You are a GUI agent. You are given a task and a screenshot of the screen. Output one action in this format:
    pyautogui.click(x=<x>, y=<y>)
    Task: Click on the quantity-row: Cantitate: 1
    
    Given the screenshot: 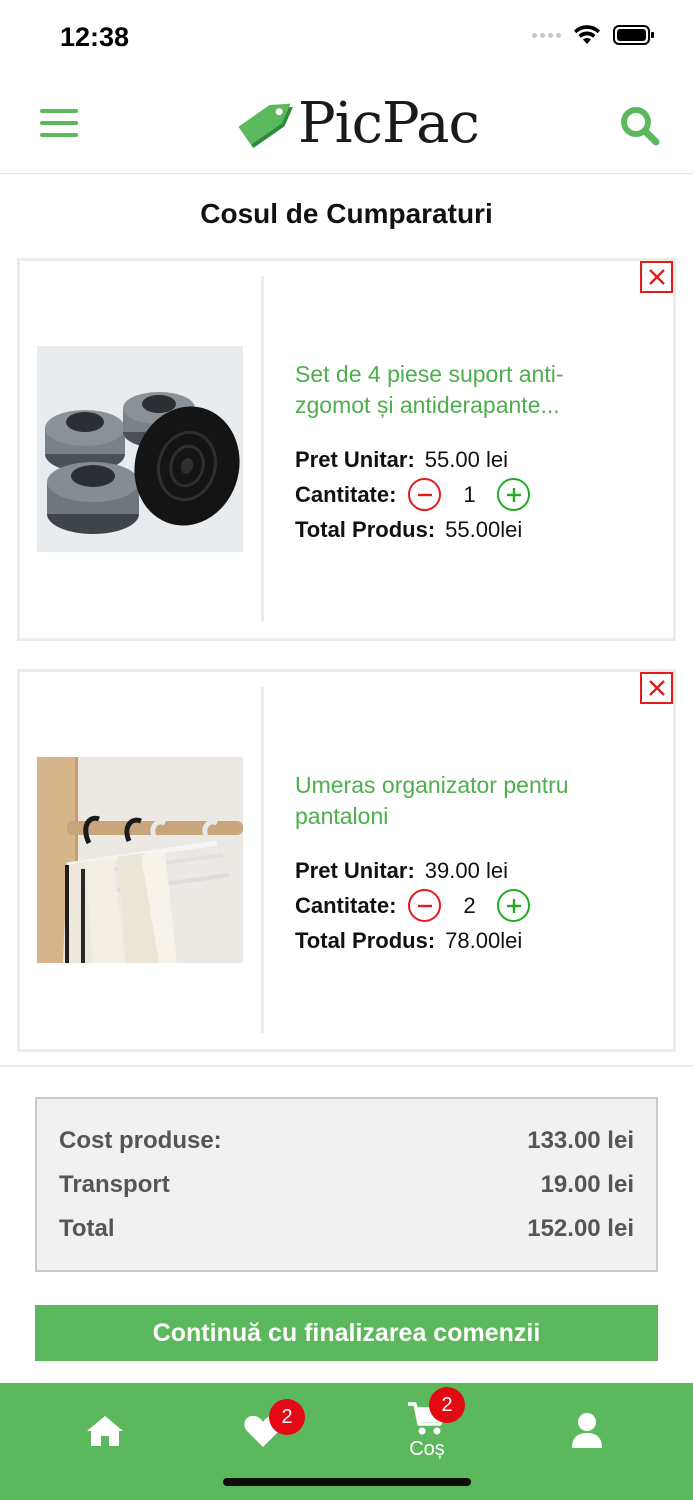 What is the action you would take?
    pyautogui.click(x=475, y=494)
    